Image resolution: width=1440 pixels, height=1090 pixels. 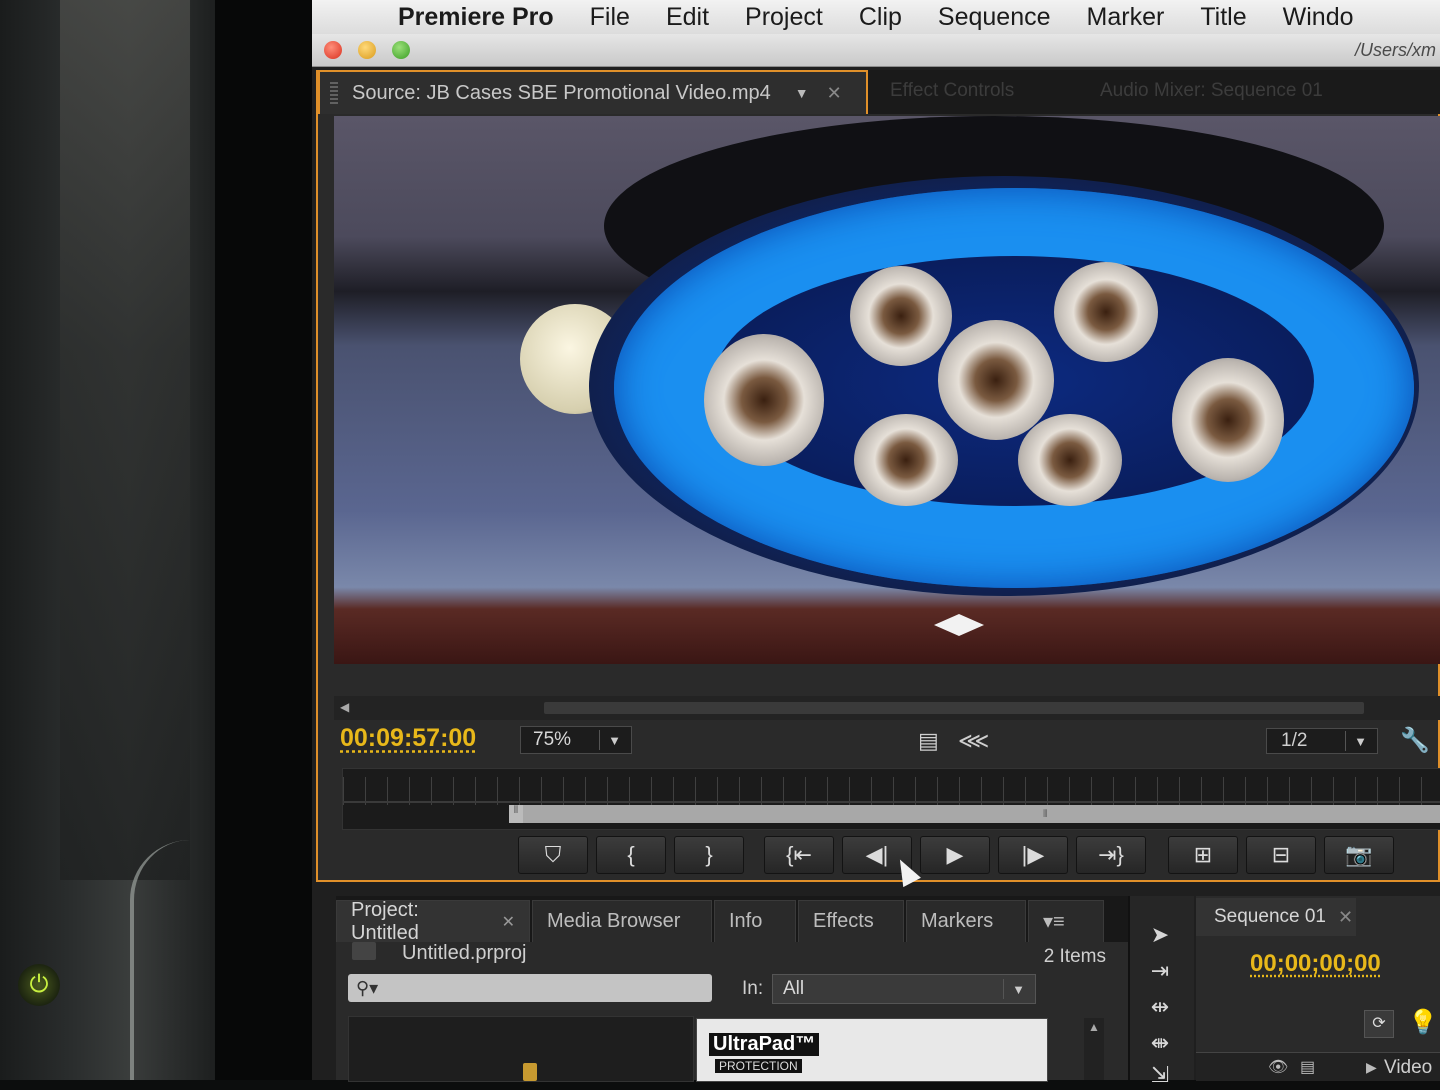 I want to click on go-to-in-button: {⇤, so click(x=799, y=855).